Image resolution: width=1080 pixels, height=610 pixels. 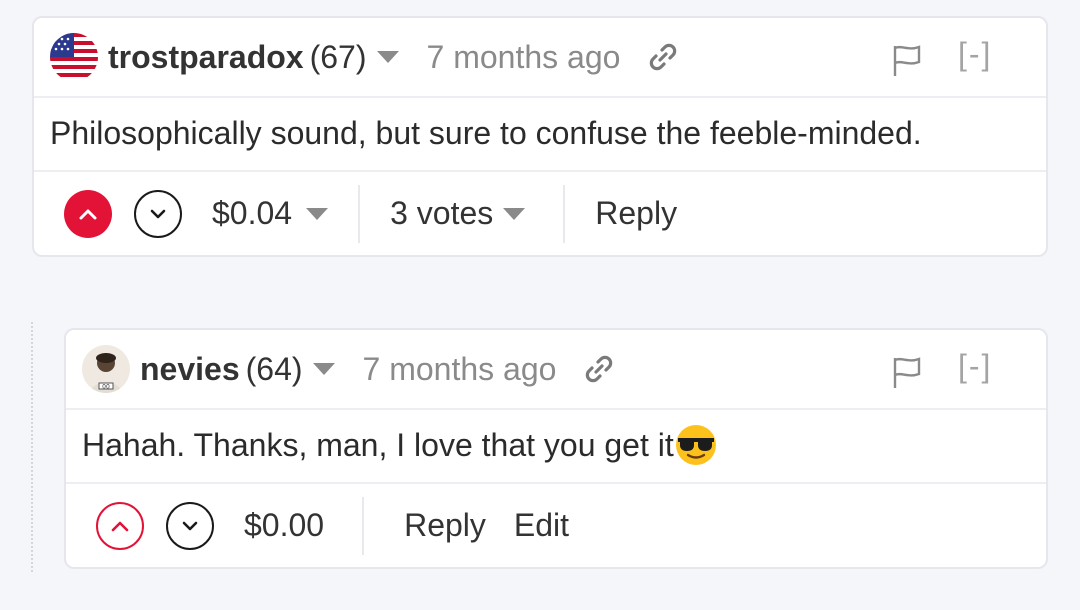 What do you see at coordinates (514, 213) in the screenshot?
I see `votes-dropdown-caret-icon` at bounding box center [514, 213].